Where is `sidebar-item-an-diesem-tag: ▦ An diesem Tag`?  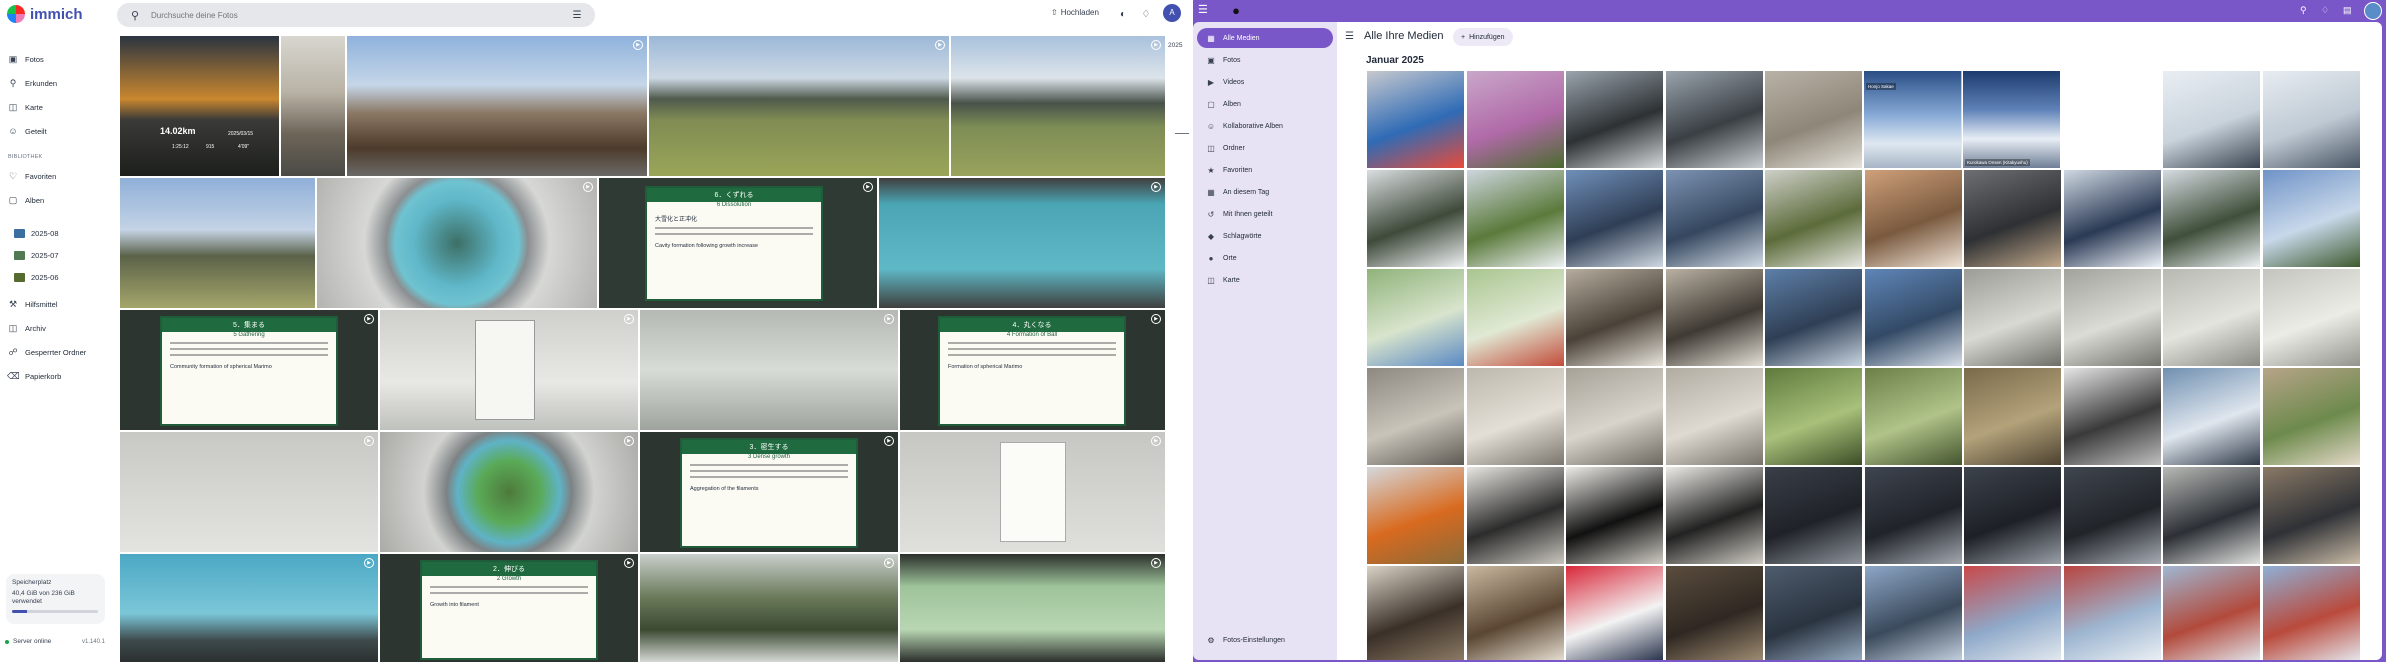 sidebar-item-an-diesem-tag: ▦ An diesem Tag is located at coordinates (1265, 192).